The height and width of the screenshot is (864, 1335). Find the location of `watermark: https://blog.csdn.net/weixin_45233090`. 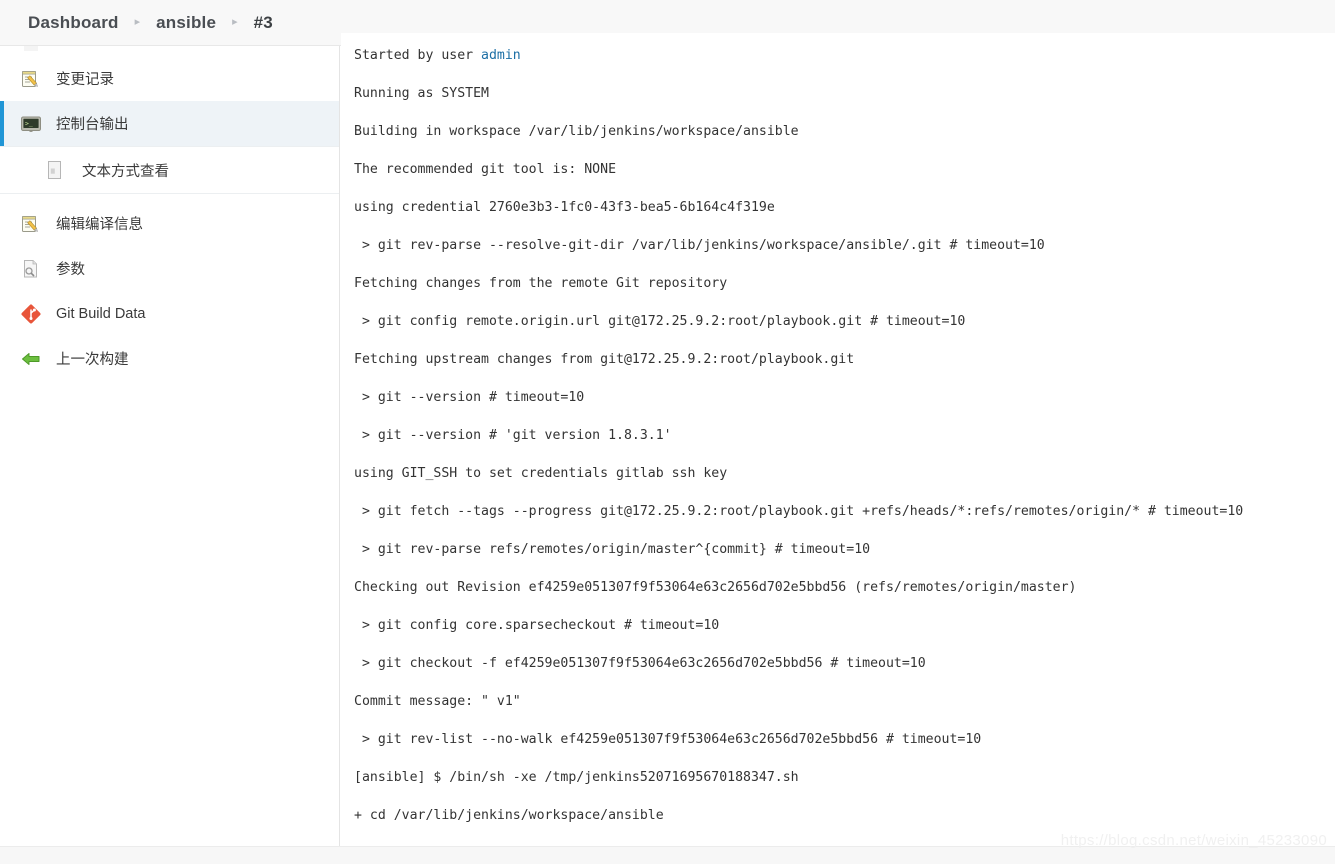

watermark: https://blog.csdn.net/weixin_45233090 is located at coordinates (1193, 840).